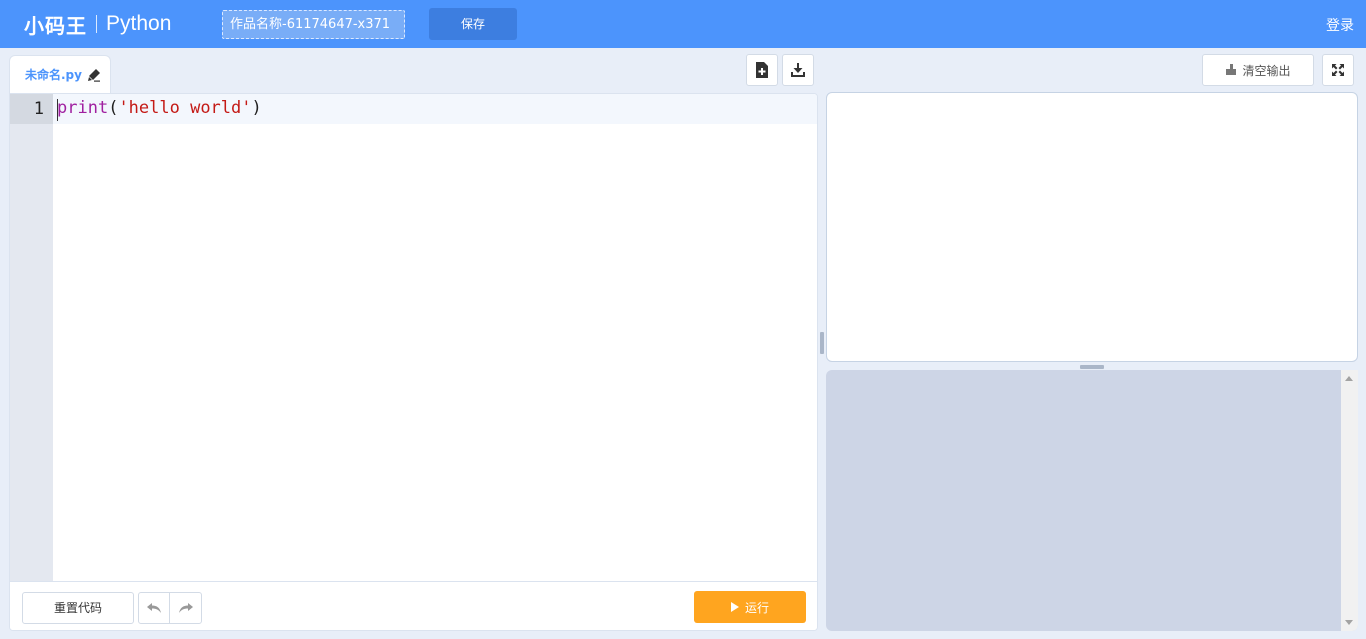  I want to click on logo-divider, so click(96, 24).